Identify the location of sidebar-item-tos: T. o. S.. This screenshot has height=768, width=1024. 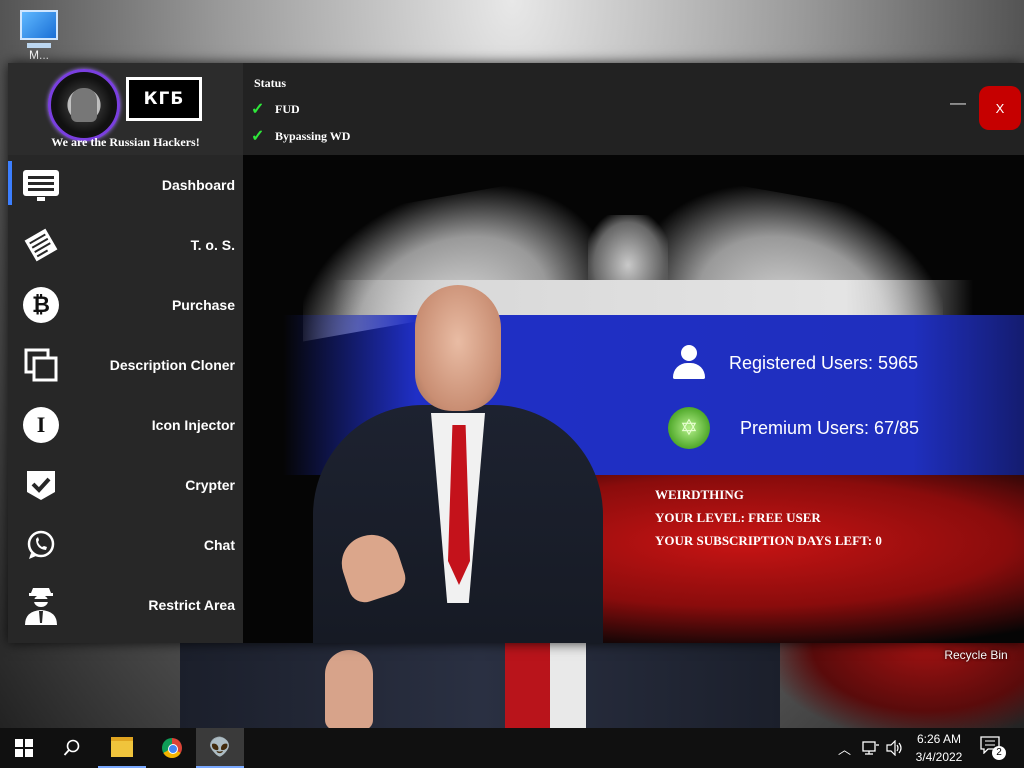
(125, 245).